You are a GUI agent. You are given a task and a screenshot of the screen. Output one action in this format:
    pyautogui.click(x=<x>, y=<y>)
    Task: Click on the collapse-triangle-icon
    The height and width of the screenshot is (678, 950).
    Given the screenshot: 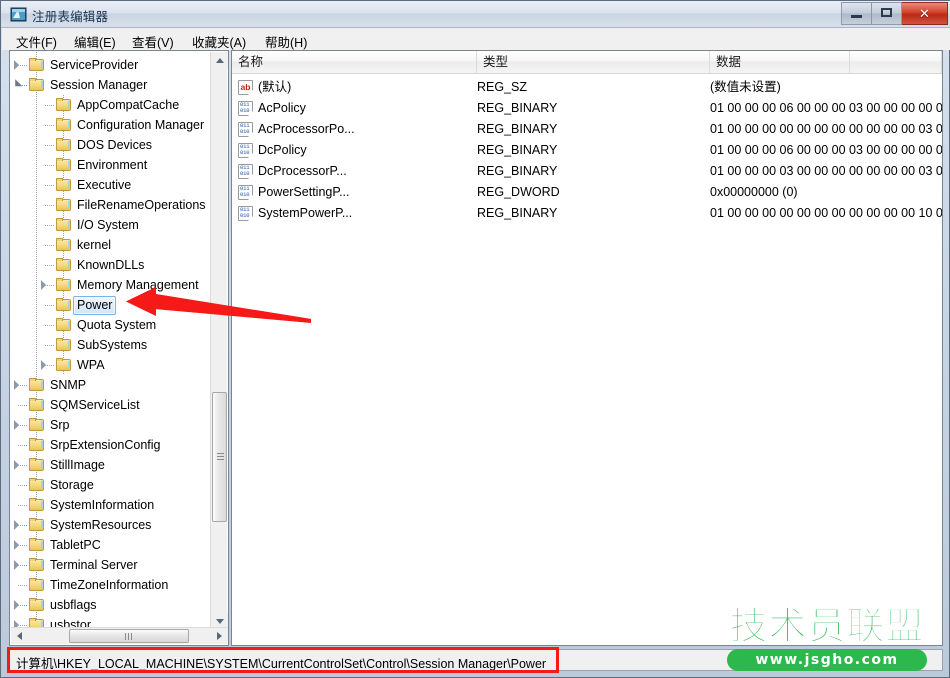 What is the action you would take?
    pyautogui.click(x=17, y=85)
    